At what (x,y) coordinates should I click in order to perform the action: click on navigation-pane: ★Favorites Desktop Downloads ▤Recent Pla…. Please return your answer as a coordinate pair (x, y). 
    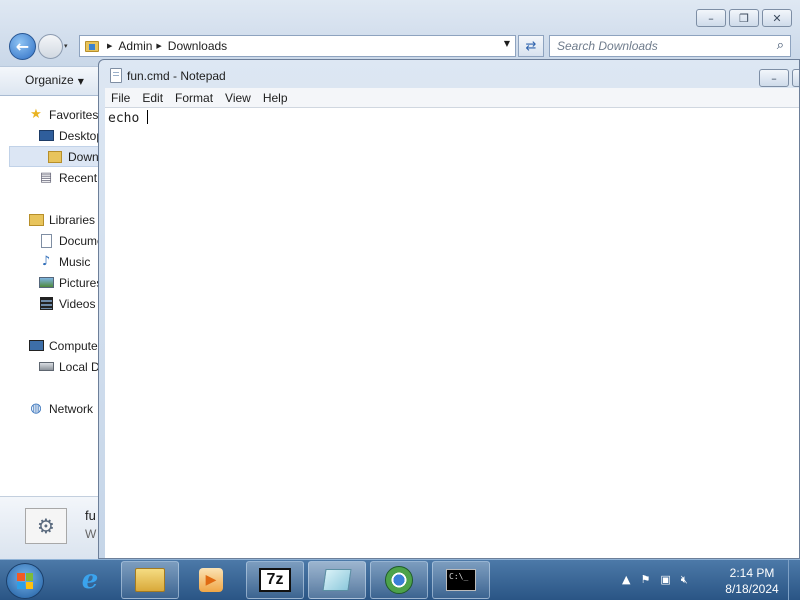
    Looking at the image, I should click on (50, 296).